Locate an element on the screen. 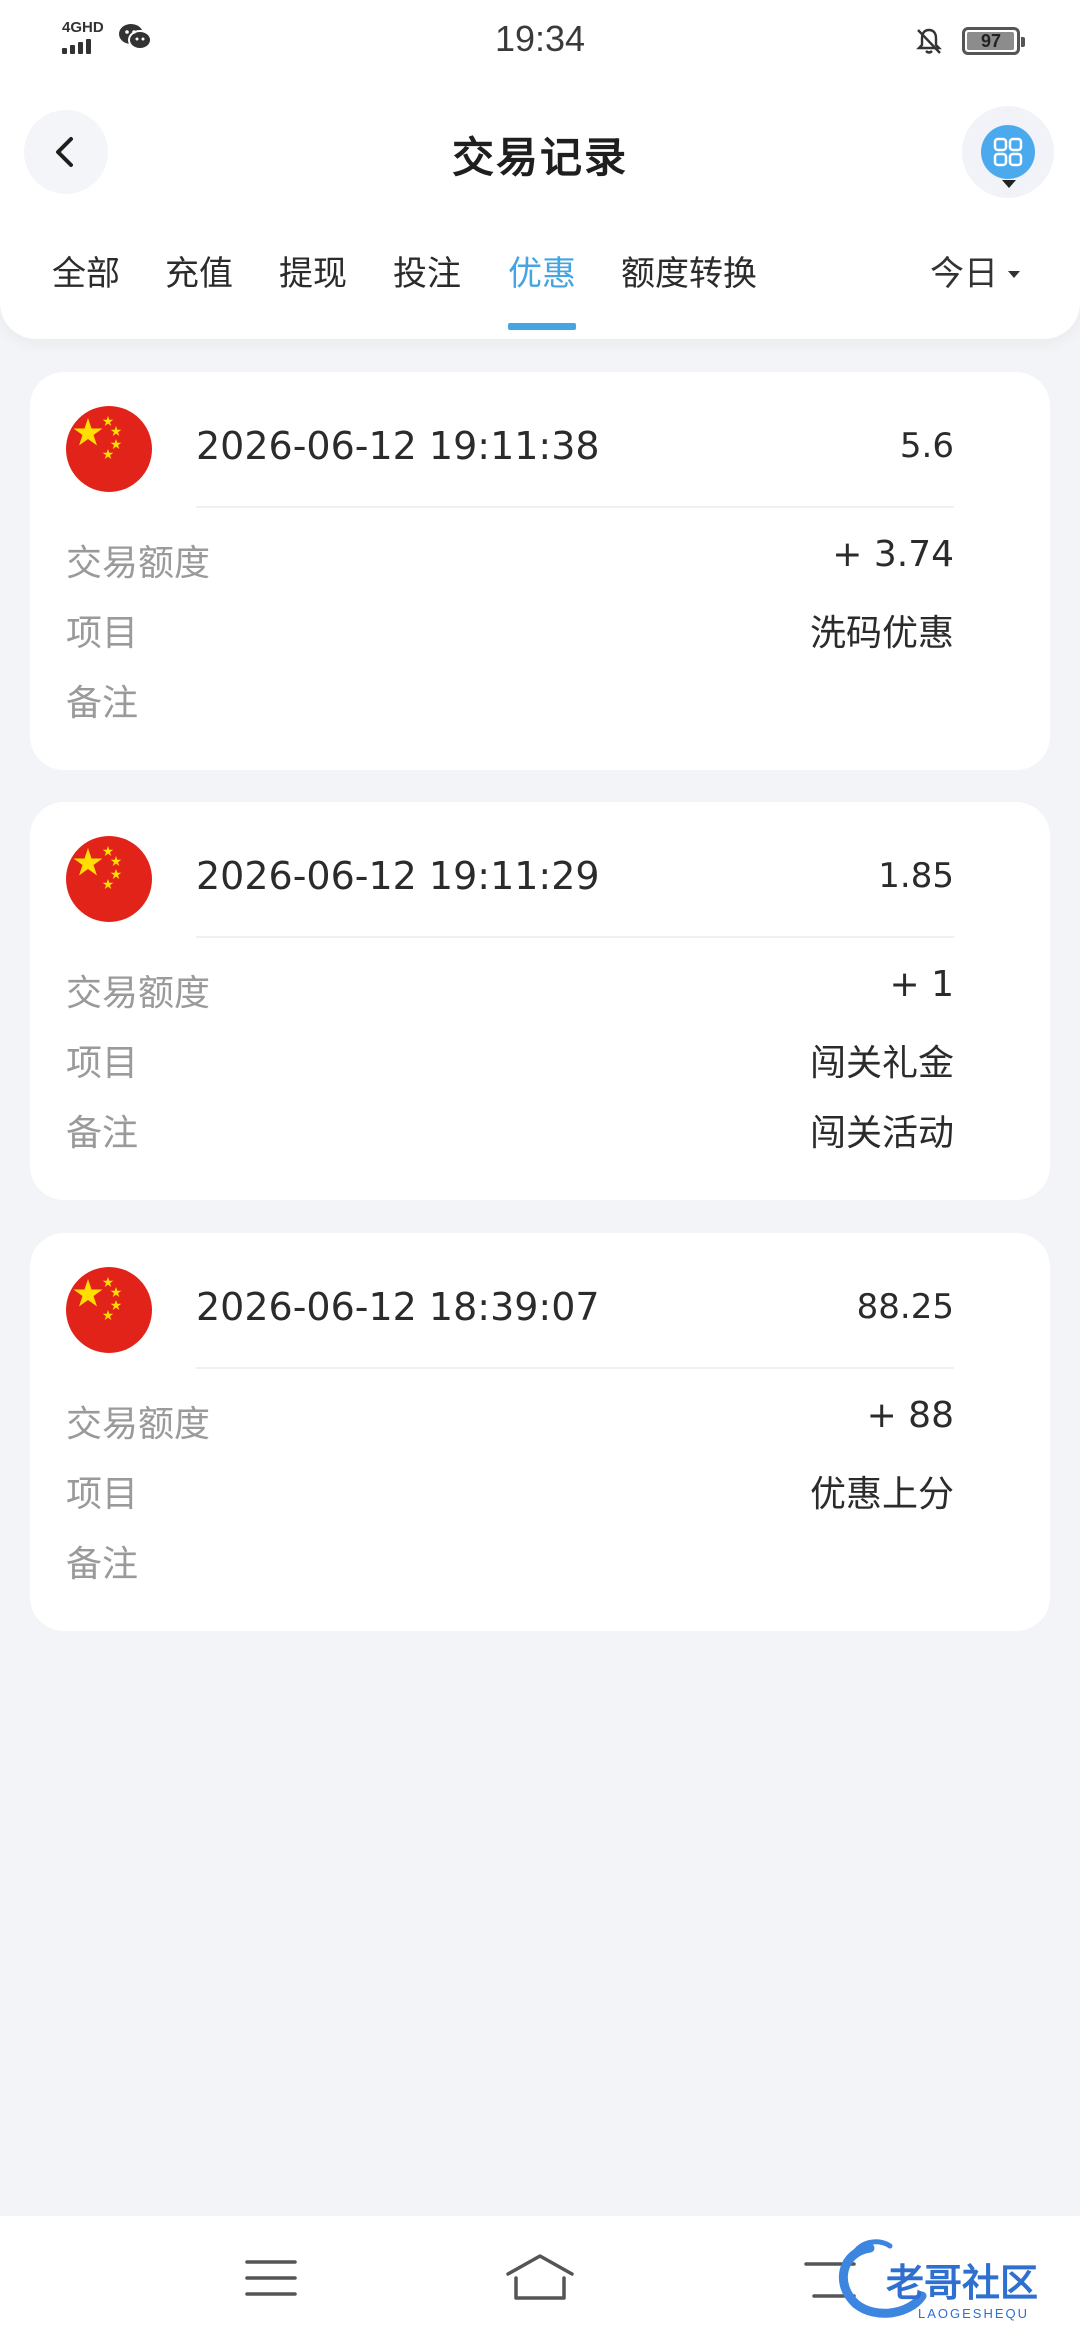 This screenshot has width=1080, height=2340. tab-withdraw: 提现 is located at coordinates (313, 290).